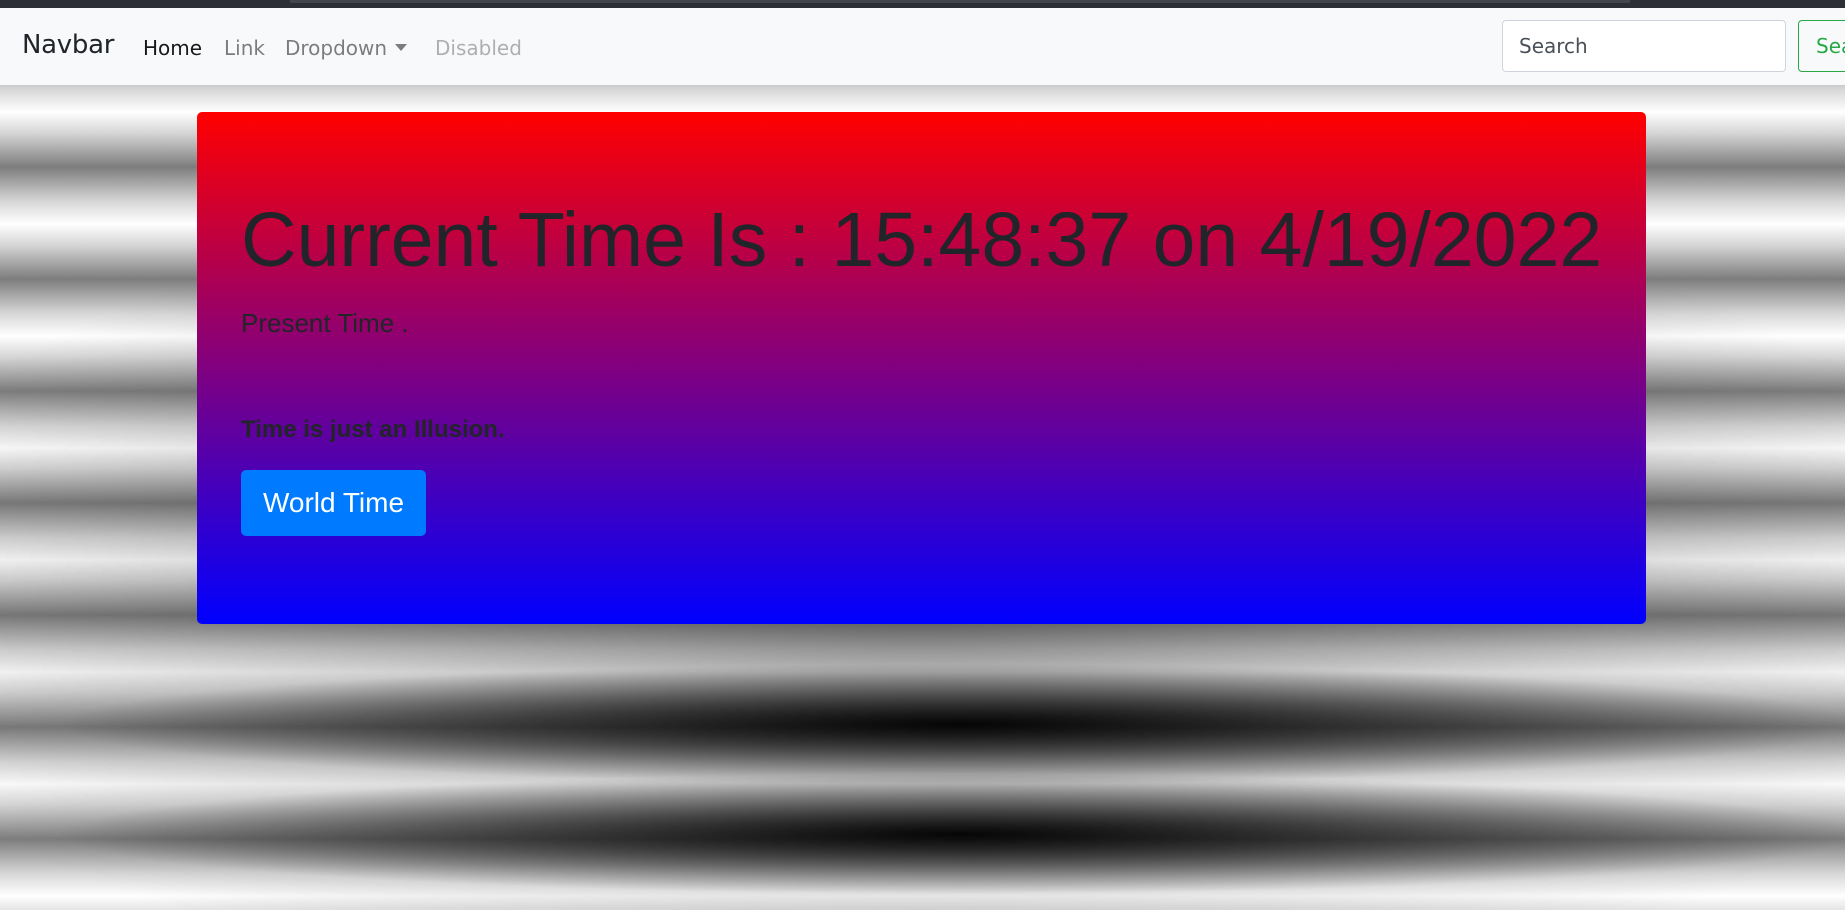  I want to click on nav-item-link: Link, so click(244, 48).